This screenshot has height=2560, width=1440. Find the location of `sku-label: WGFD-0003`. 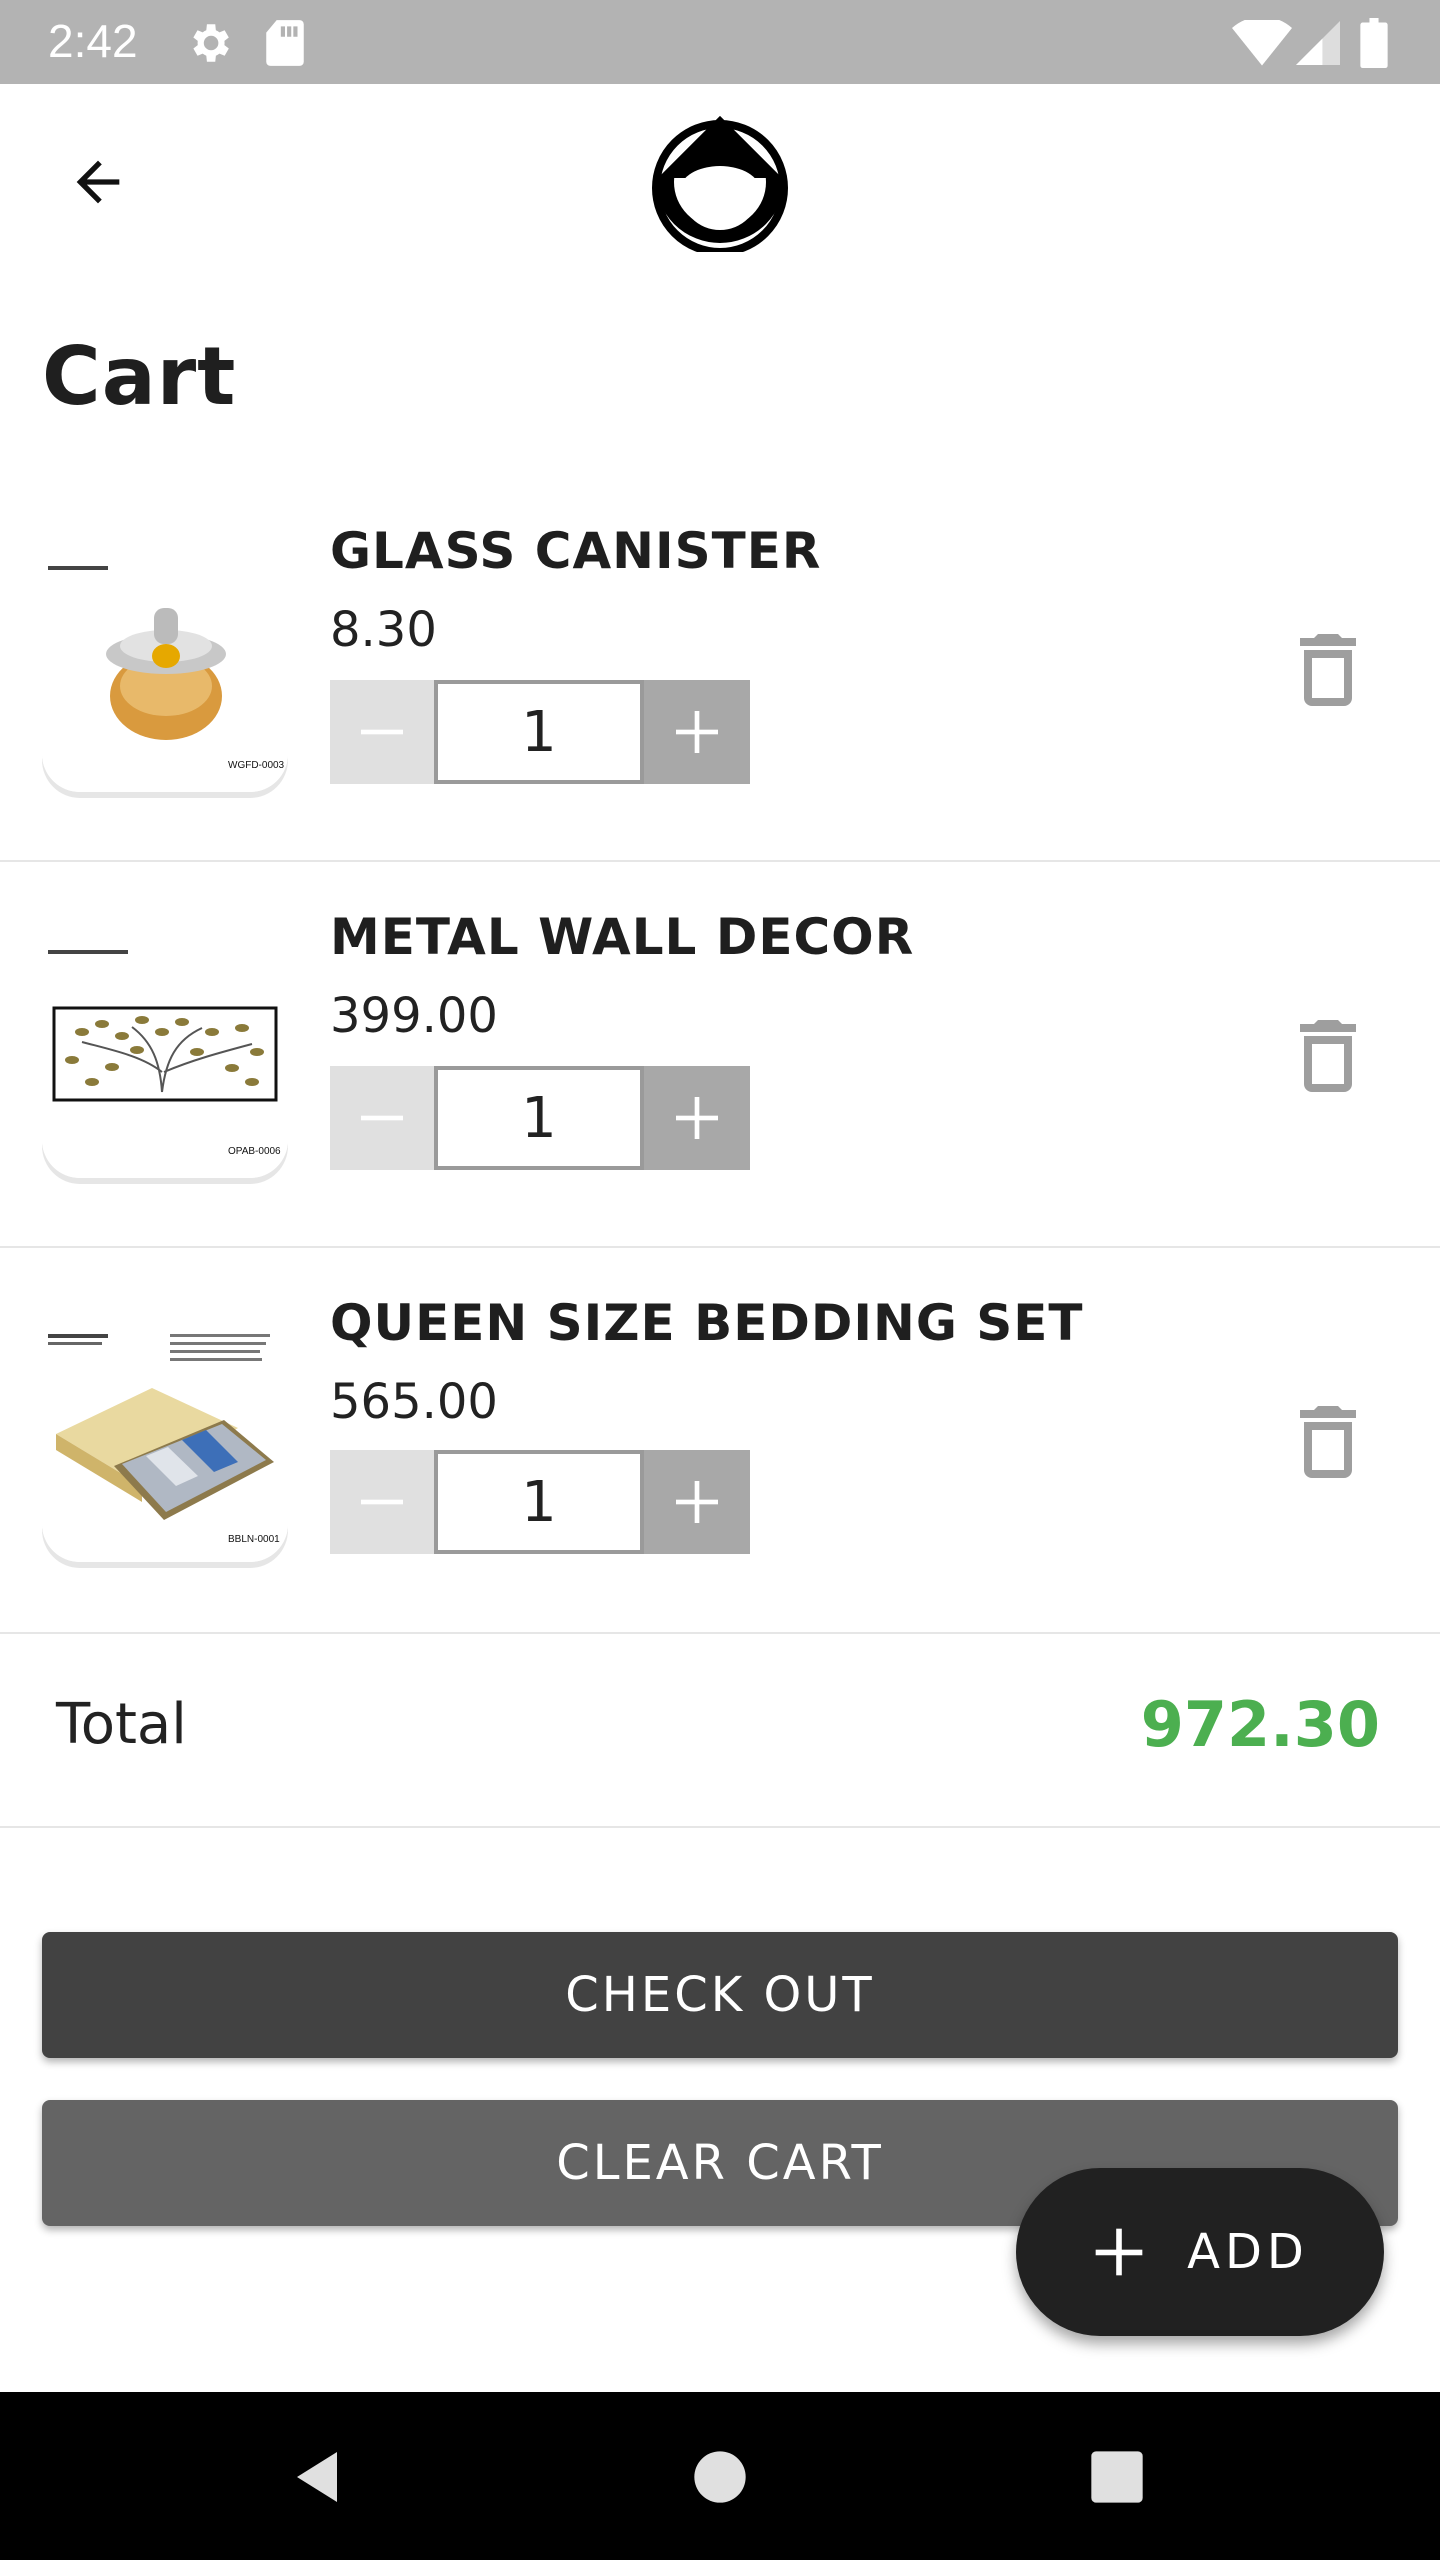

sku-label: WGFD-0003 is located at coordinates (256, 765).